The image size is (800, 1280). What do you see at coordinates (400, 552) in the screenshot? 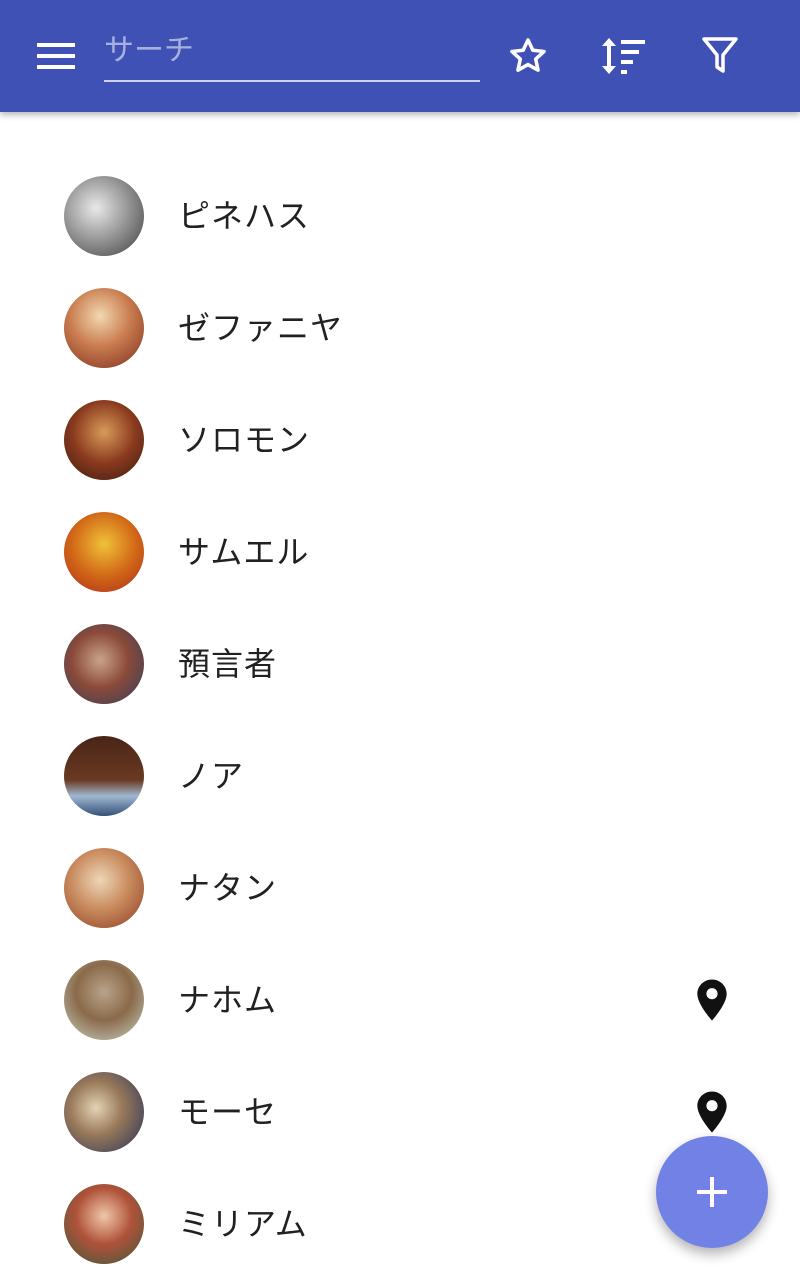
I see `list-item: サムエル` at bounding box center [400, 552].